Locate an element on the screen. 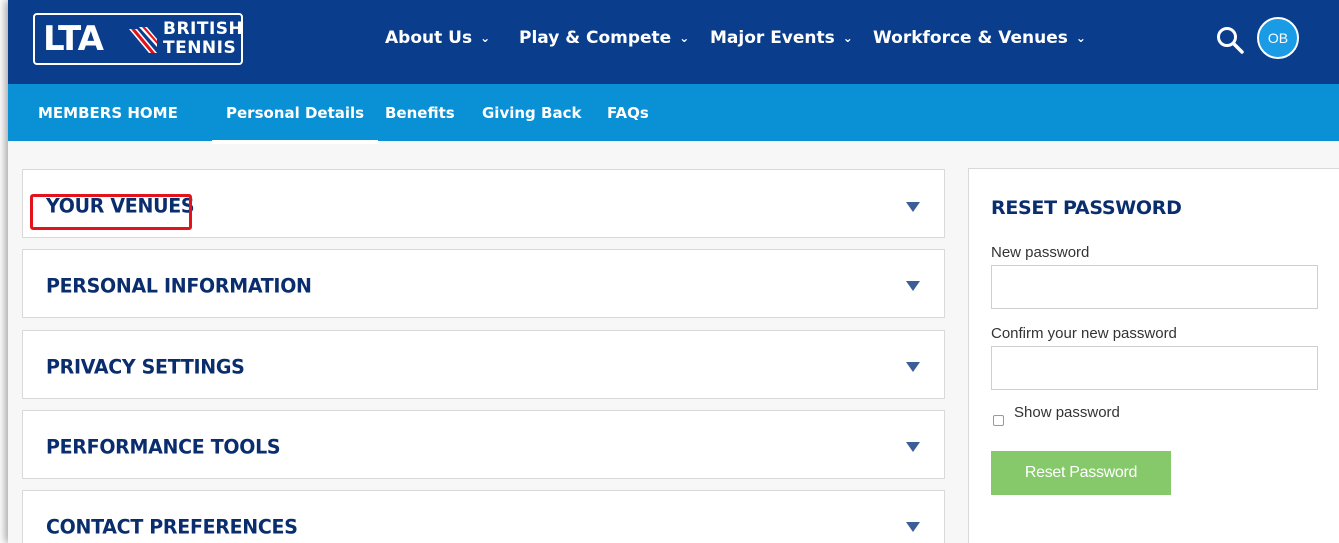  nav-label: Major Events is located at coordinates (772, 38).